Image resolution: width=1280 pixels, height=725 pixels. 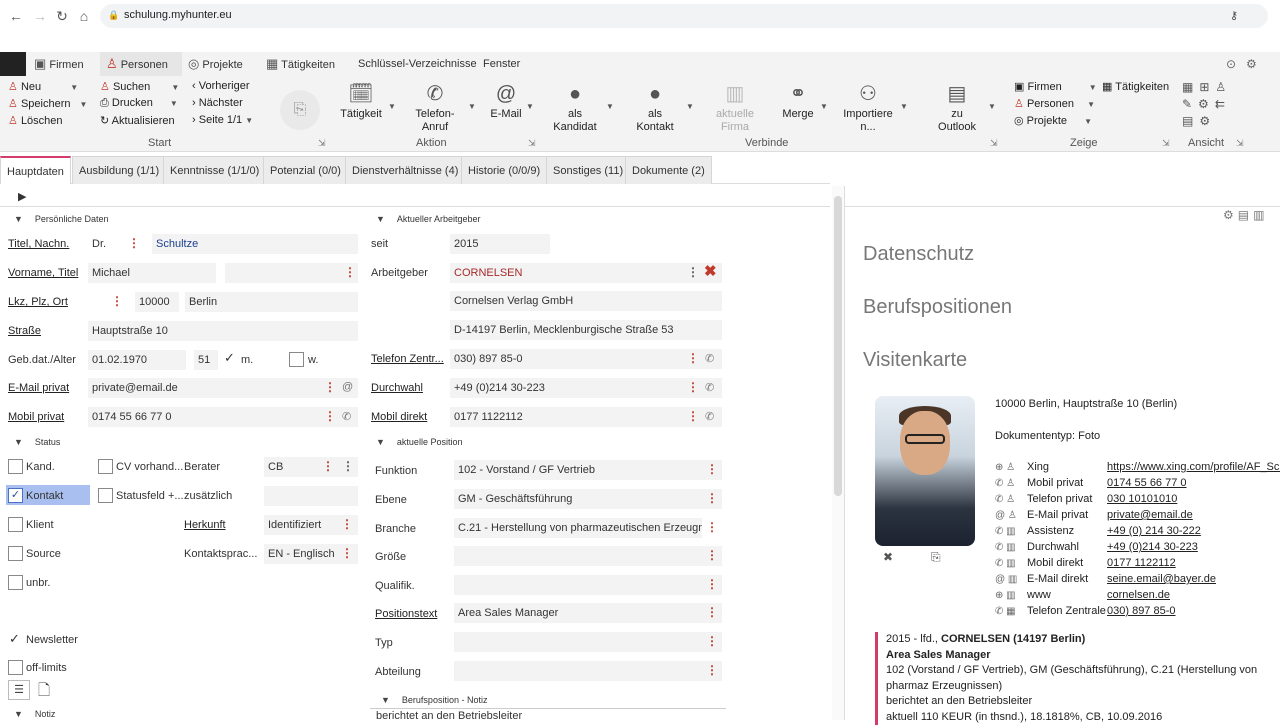 What do you see at coordinates (43, 86) in the screenshot?
I see `neu-button: ♙ Neu ▼` at bounding box center [43, 86].